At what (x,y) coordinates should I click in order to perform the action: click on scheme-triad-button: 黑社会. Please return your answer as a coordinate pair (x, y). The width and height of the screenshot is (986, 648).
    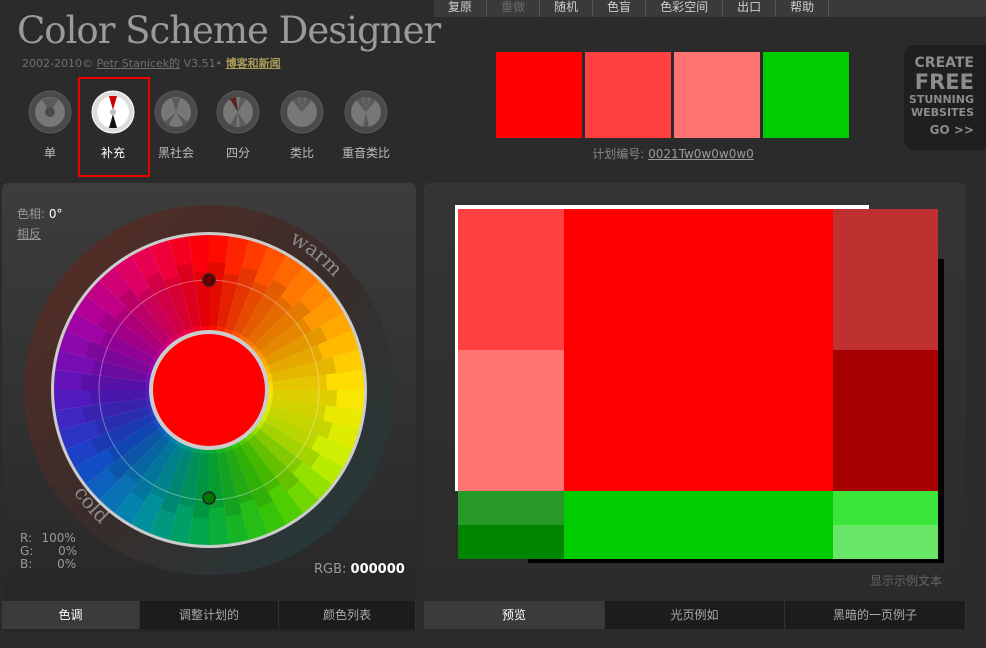
    Looking at the image, I should click on (176, 125).